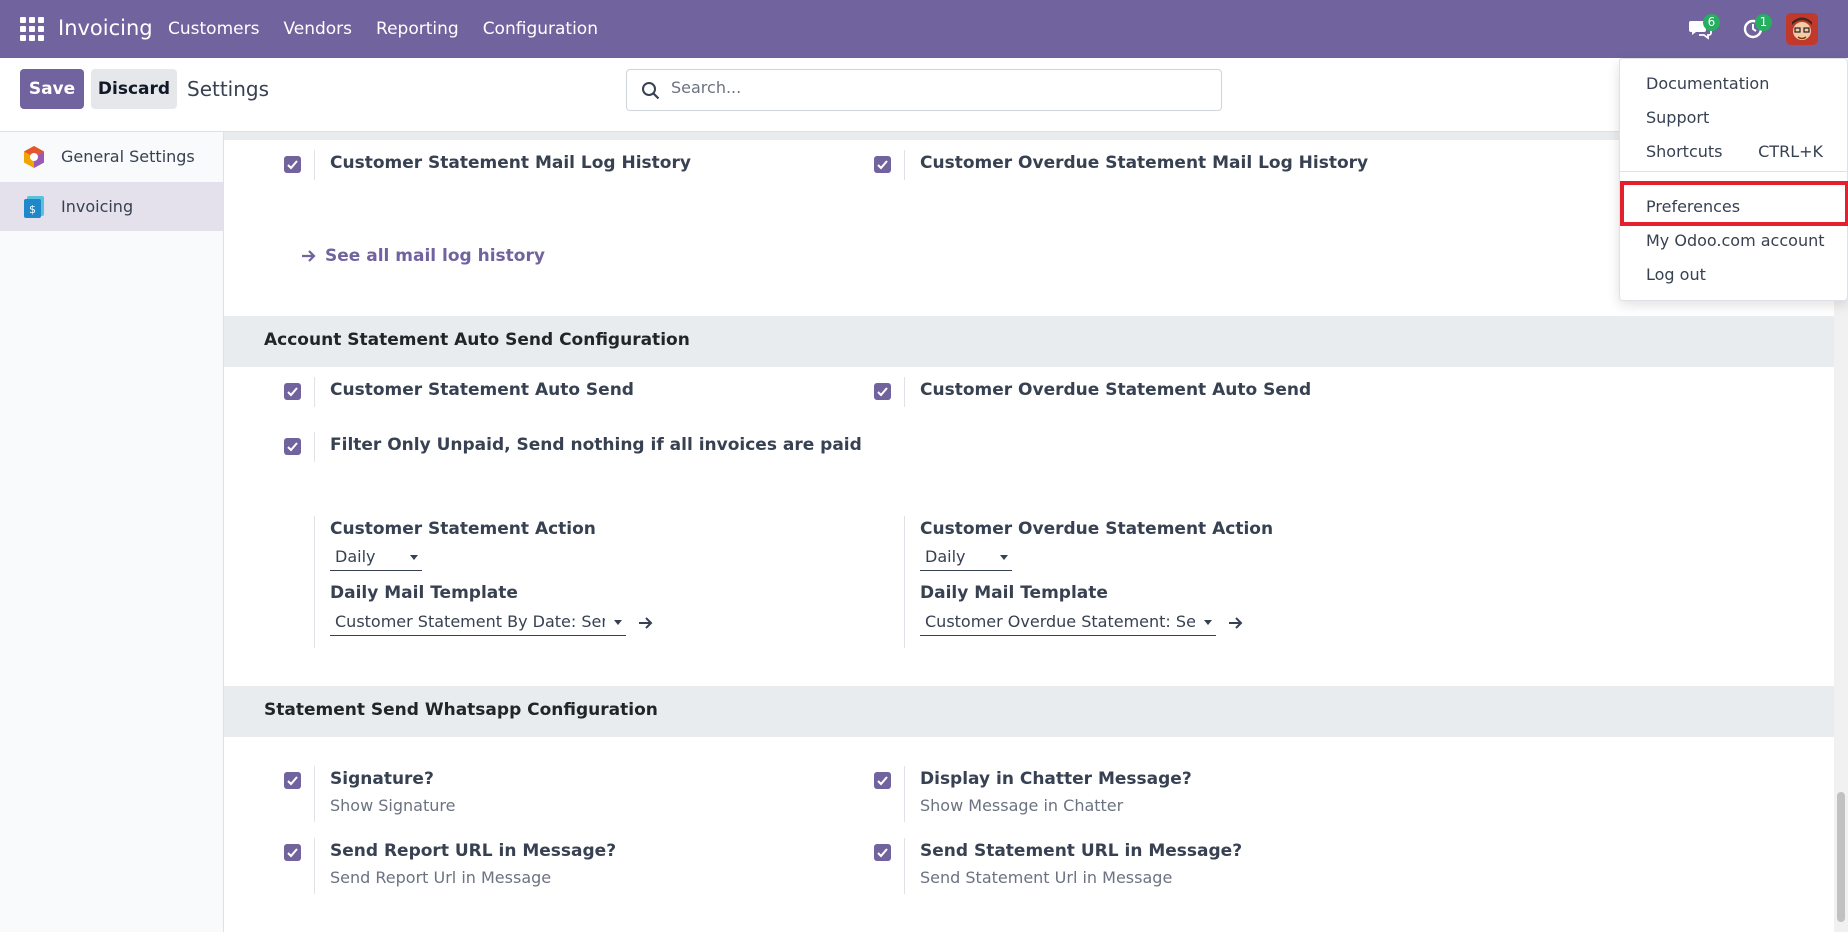 The image size is (1848, 932). Describe the element at coordinates (1060, 621) in the screenshot. I see `select-value: Customer Overdue Statement: Send` at that location.